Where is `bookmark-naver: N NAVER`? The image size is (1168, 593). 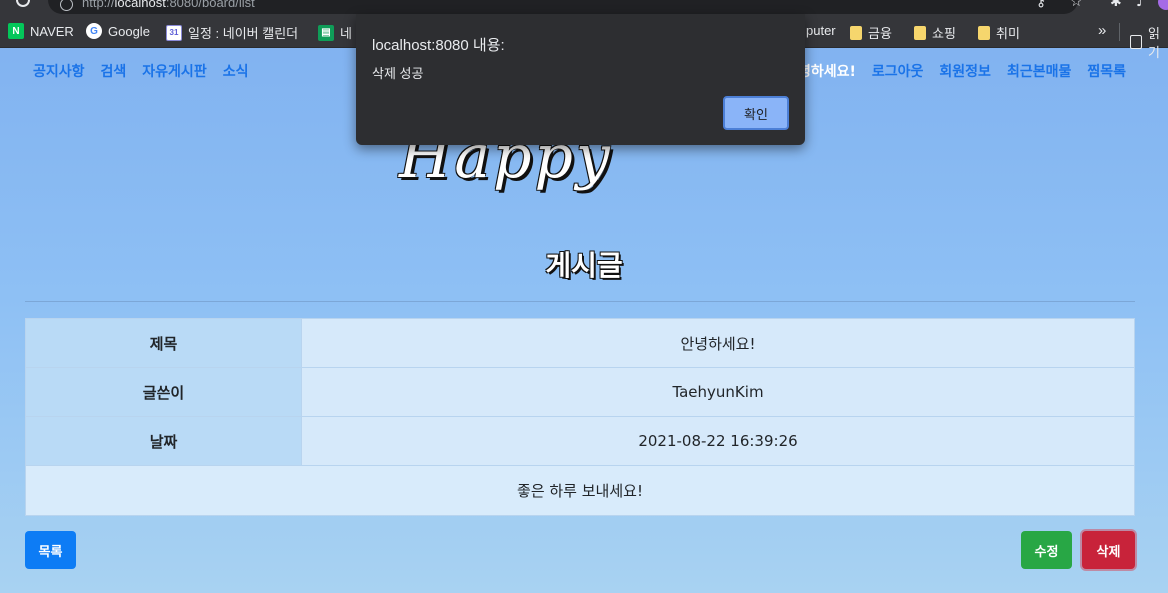
bookmark-naver: N NAVER is located at coordinates (41, 31).